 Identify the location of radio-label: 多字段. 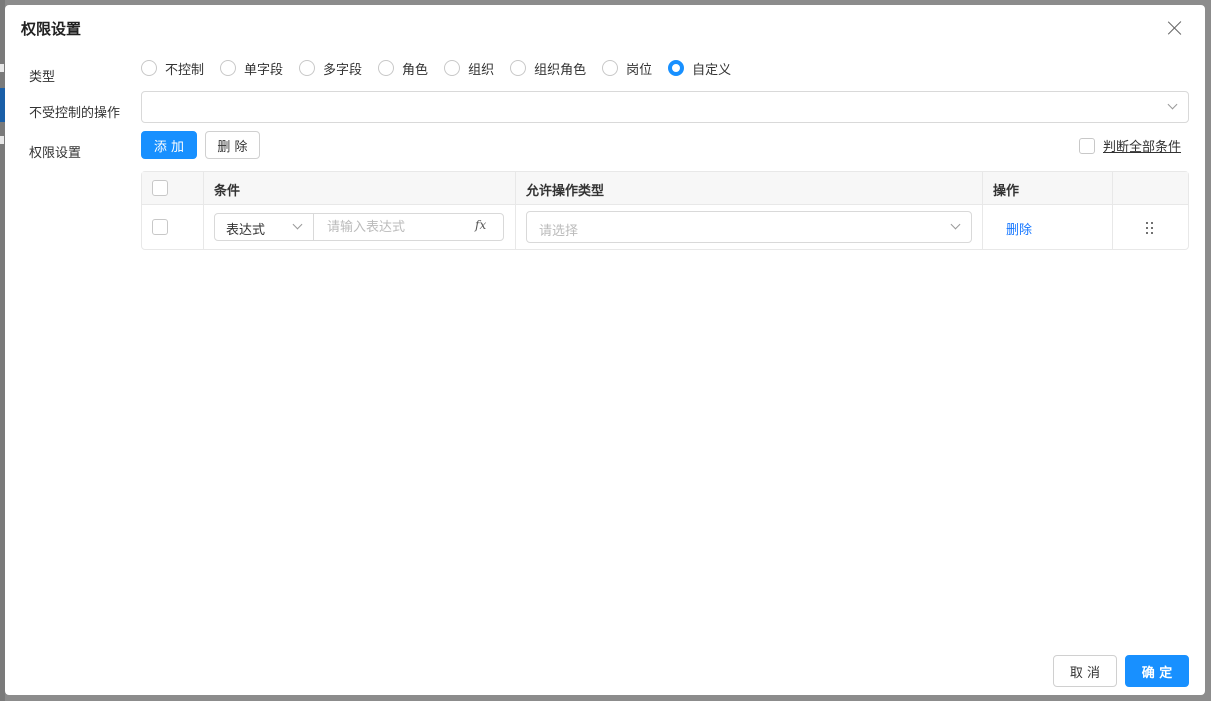
(343, 70).